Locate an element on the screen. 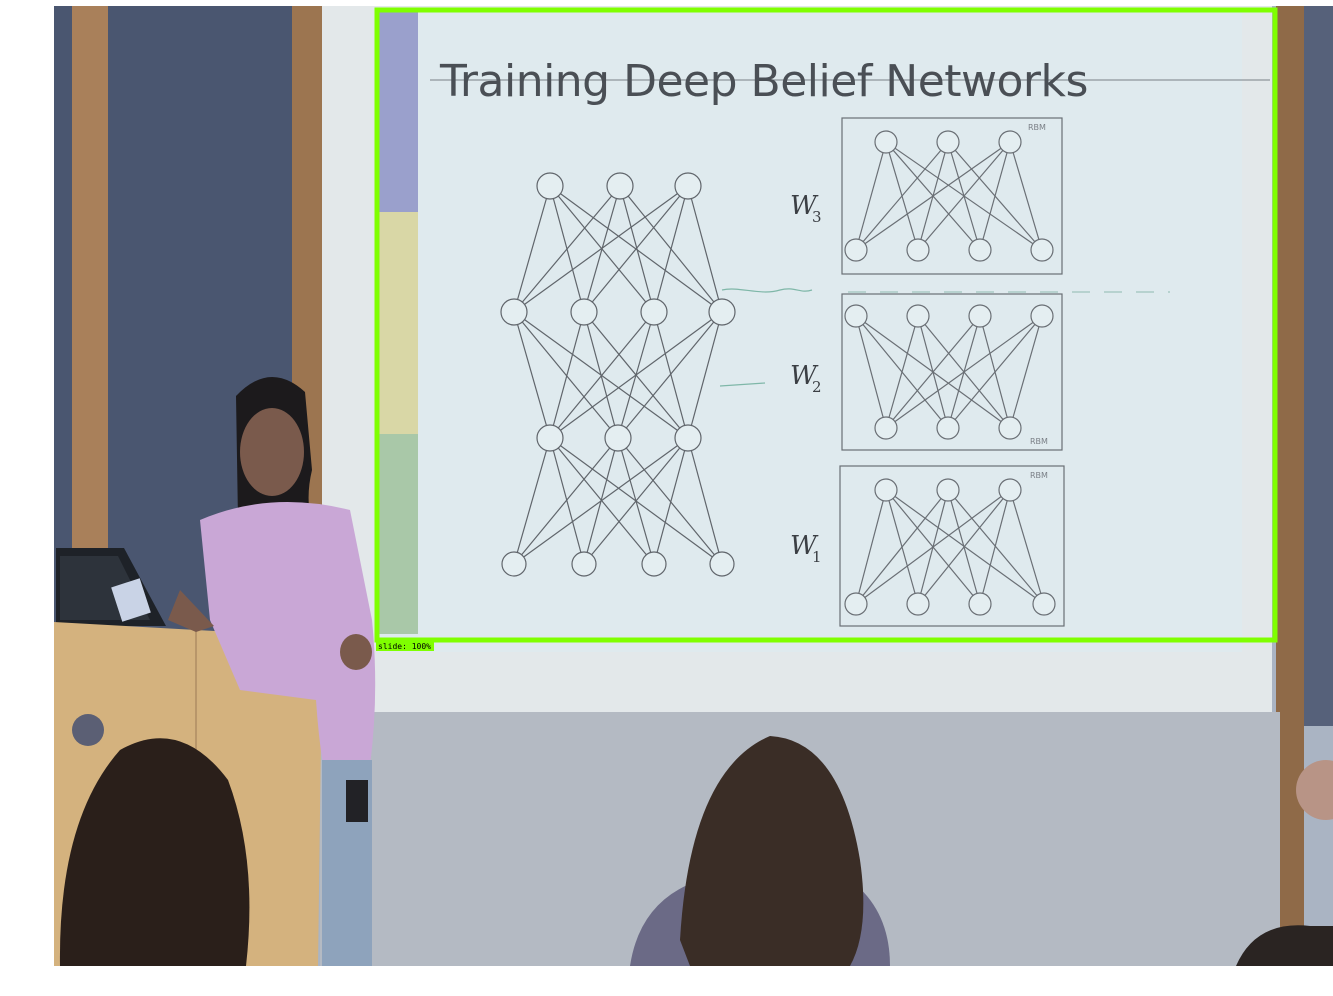 The width and height of the screenshot is (1333, 996). slide-accent-blue is located at coordinates (398, 112).